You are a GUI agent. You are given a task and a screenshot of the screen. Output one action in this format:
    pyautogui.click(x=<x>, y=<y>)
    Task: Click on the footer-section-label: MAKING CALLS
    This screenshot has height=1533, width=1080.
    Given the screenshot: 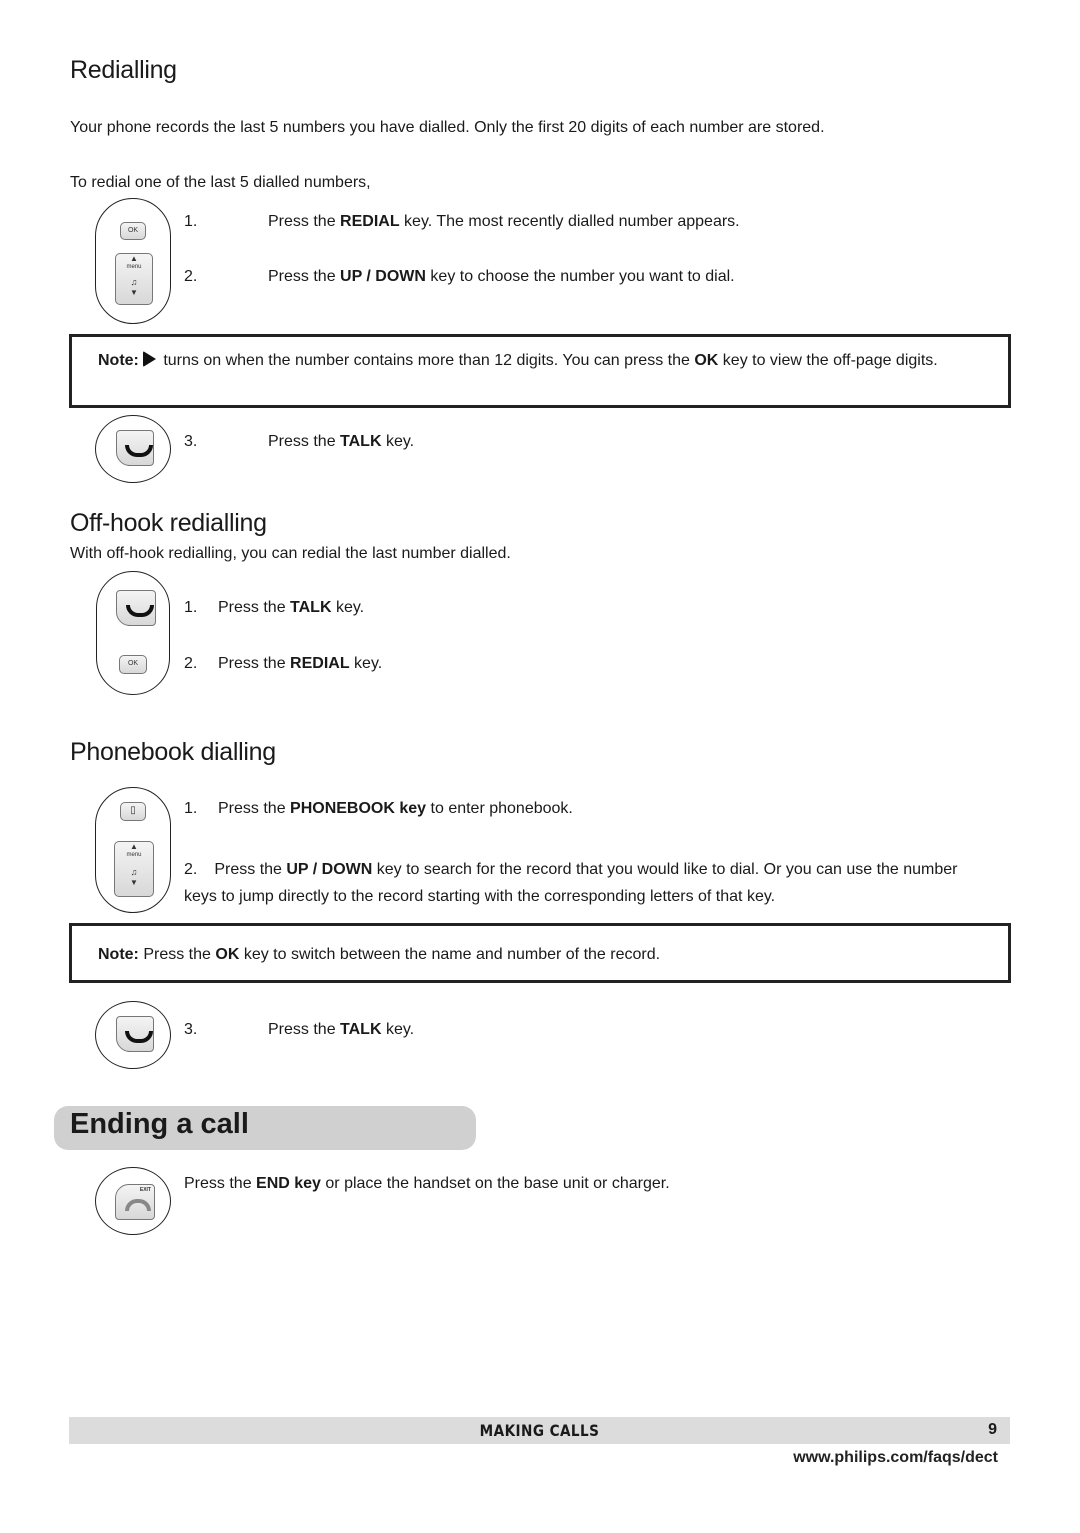 What is the action you would take?
    pyautogui.click(x=539, y=1430)
    